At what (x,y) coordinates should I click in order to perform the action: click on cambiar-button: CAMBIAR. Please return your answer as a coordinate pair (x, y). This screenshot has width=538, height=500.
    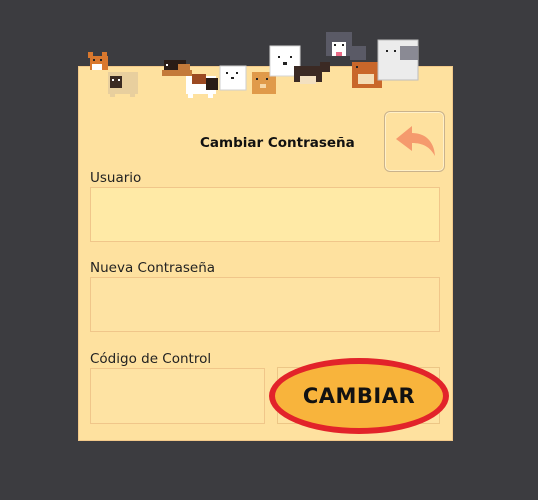
    Looking at the image, I should click on (359, 396).